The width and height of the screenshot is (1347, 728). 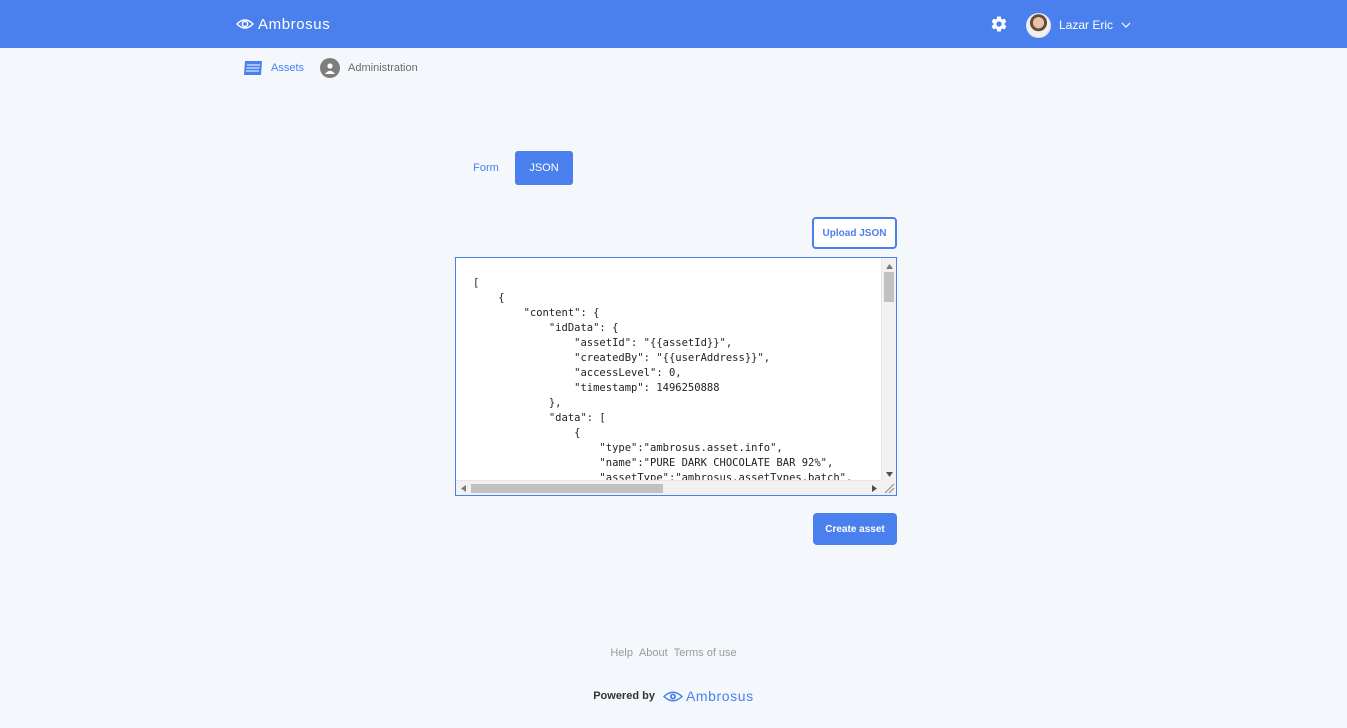 I want to click on nav-assets-label: Assets, so click(x=288, y=68).